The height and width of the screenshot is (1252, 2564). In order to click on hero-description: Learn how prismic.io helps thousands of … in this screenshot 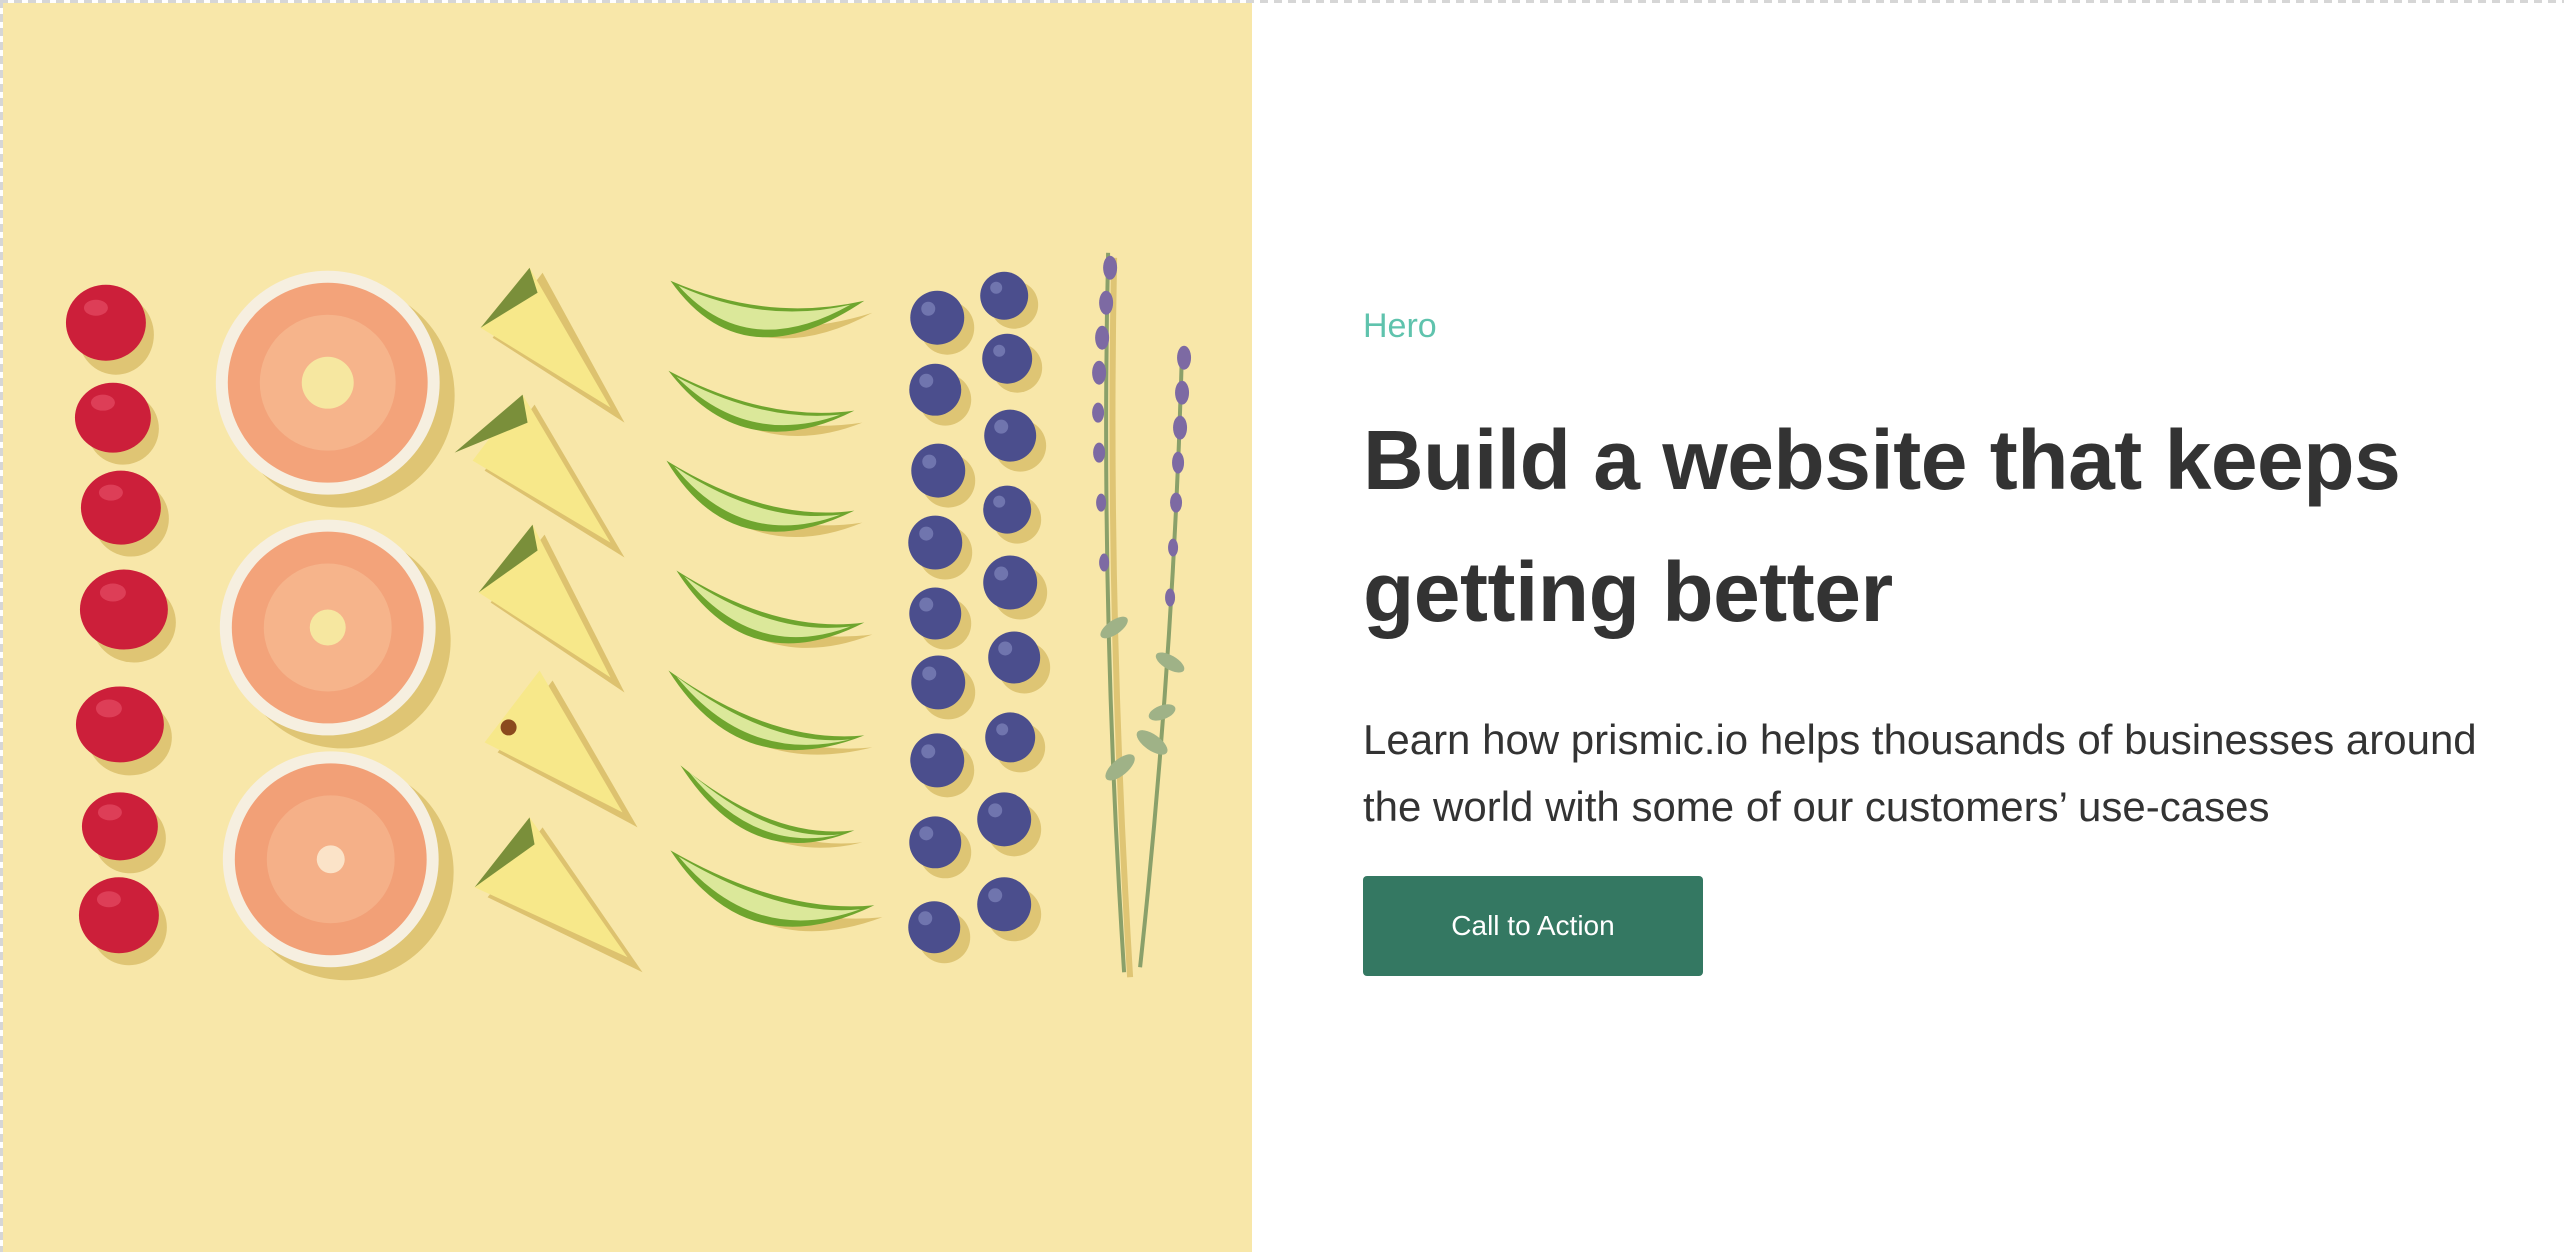, I will do `click(1920, 773)`.